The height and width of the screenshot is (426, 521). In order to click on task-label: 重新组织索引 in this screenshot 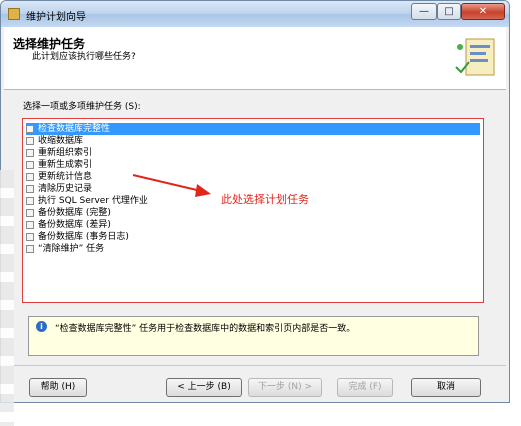, I will do `click(65, 153)`.